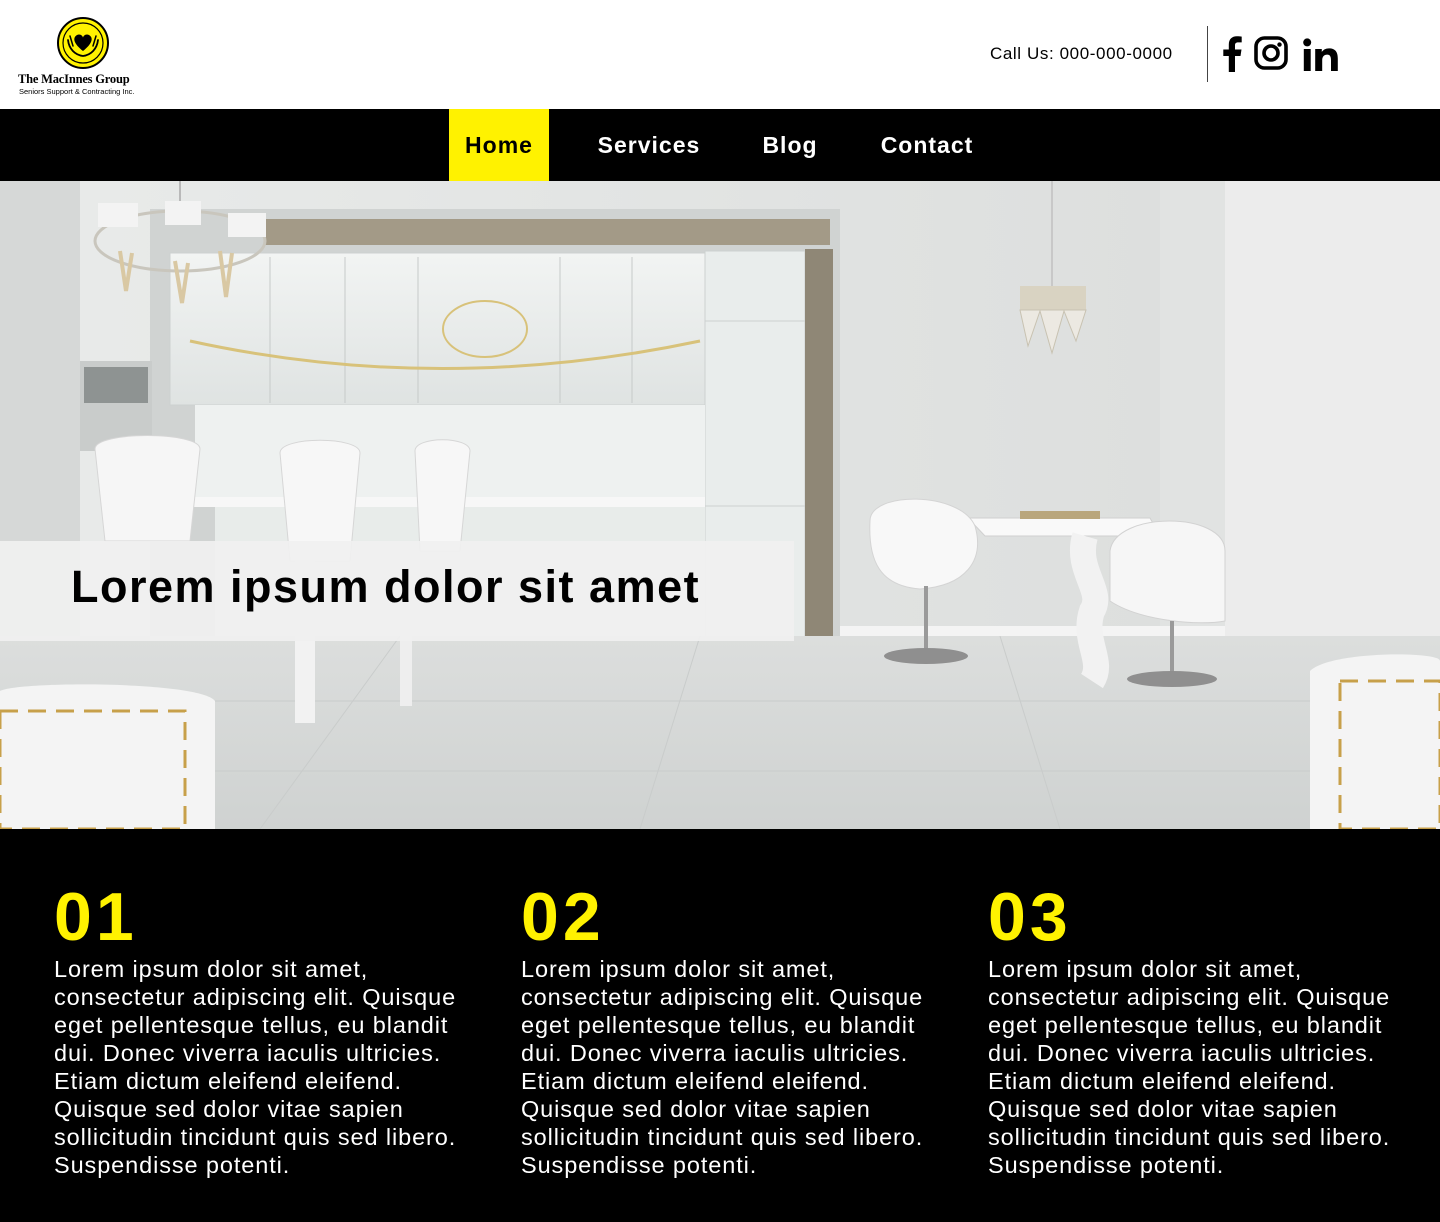 The height and width of the screenshot is (1222, 1440). I want to click on nav-item-blog: Blog, so click(790, 145).